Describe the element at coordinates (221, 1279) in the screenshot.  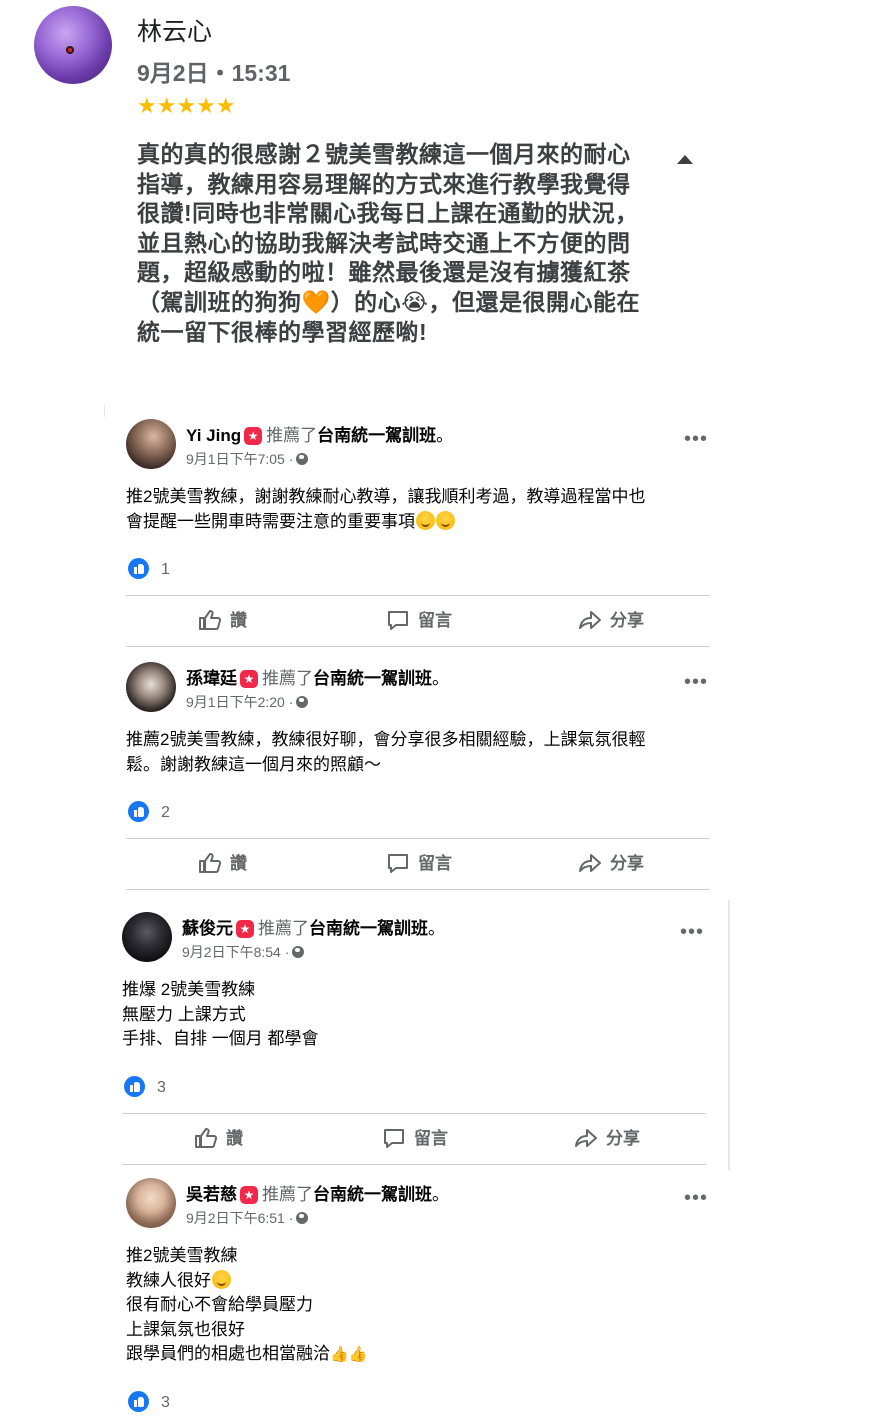
I see `relieved-emoji-icon` at that location.